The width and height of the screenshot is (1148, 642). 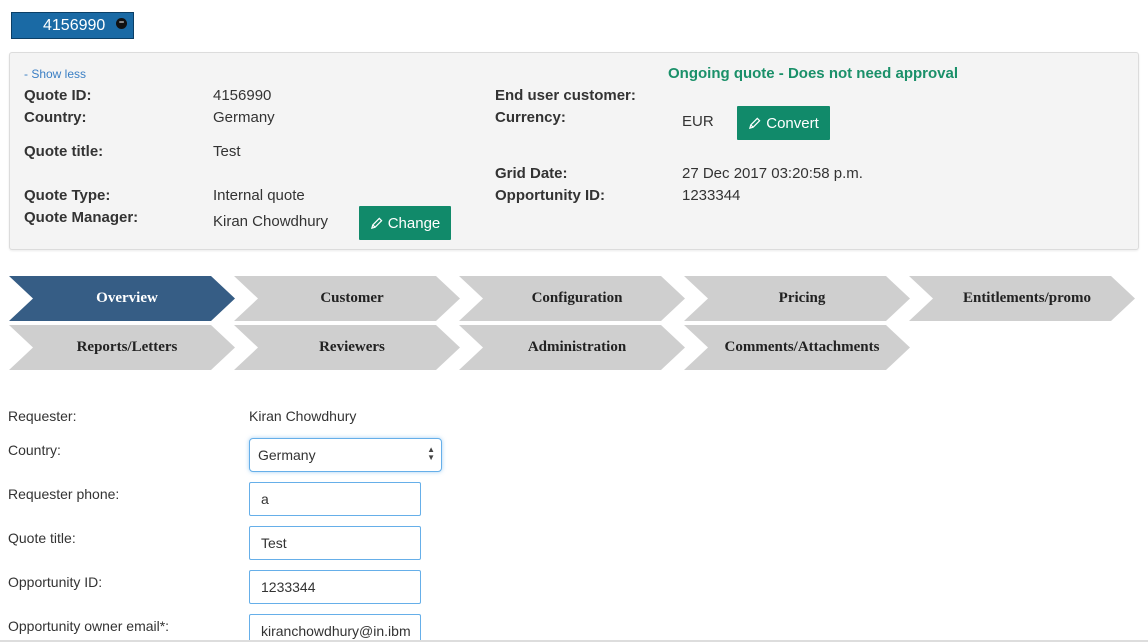 What do you see at coordinates (335, 587) in the screenshot?
I see `opportunity-id-input: 1233344` at bounding box center [335, 587].